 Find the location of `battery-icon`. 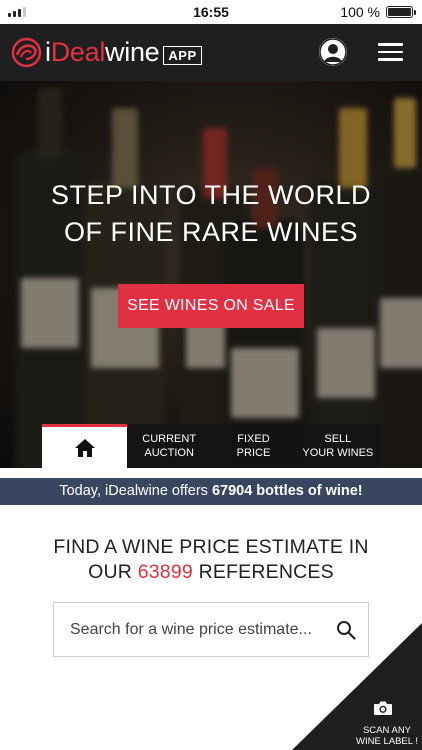

battery-icon is located at coordinates (401, 12).